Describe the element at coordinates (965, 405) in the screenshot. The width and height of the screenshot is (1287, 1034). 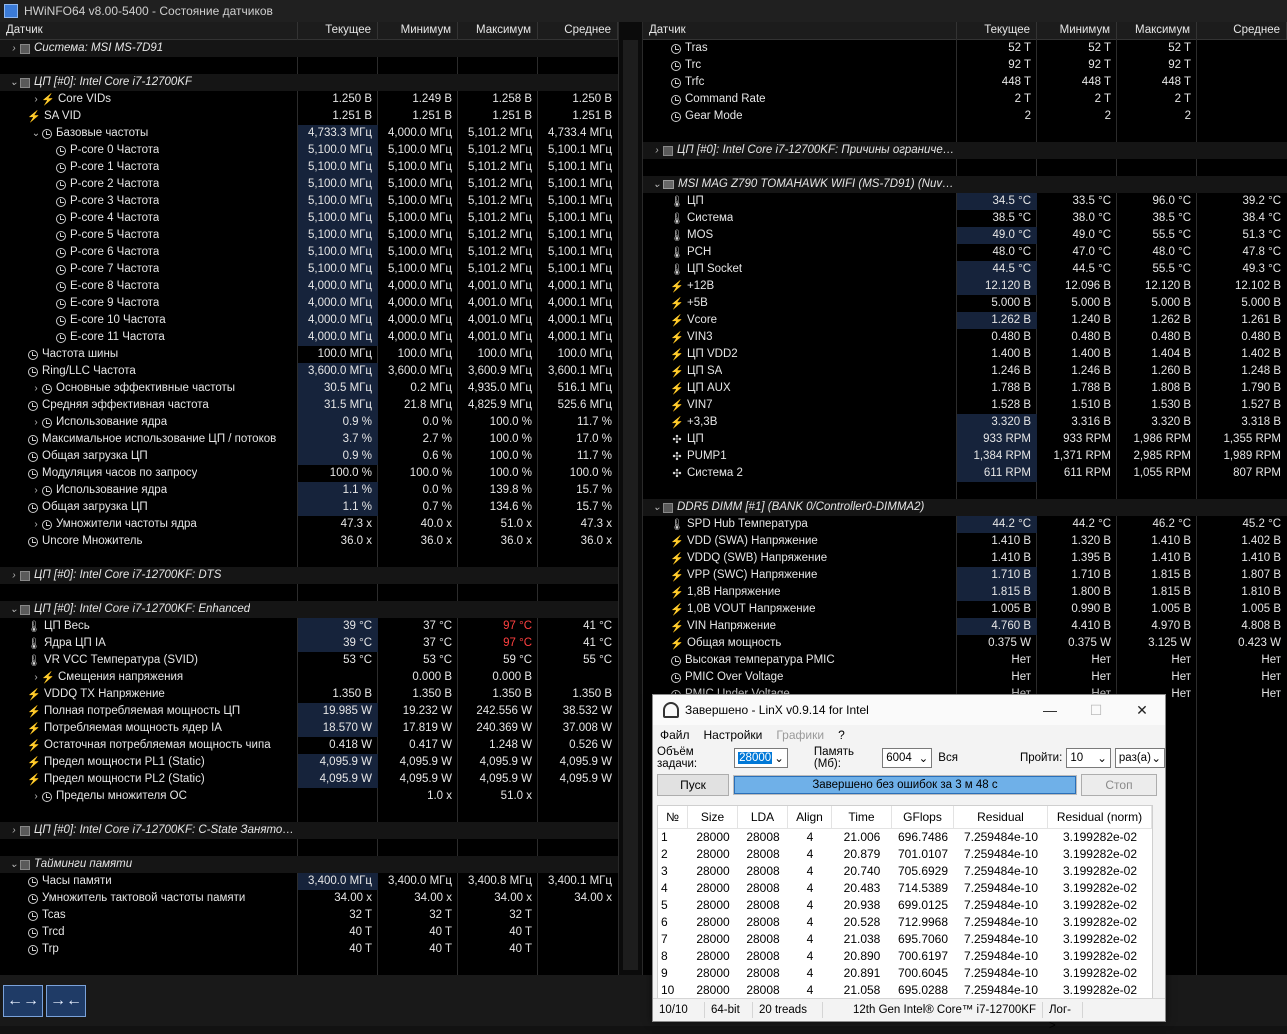
I see `sensor-row: ⚡ VIN7 1.528 В 1.510 В 1.530 В 1.527 В` at that location.